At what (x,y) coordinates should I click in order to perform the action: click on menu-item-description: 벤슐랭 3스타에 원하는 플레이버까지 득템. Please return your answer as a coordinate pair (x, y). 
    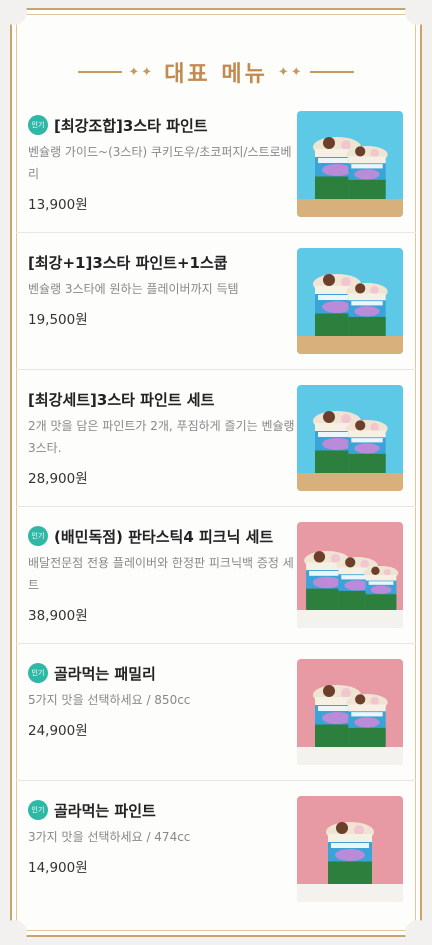
    Looking at the image, I should click on (133, 289).